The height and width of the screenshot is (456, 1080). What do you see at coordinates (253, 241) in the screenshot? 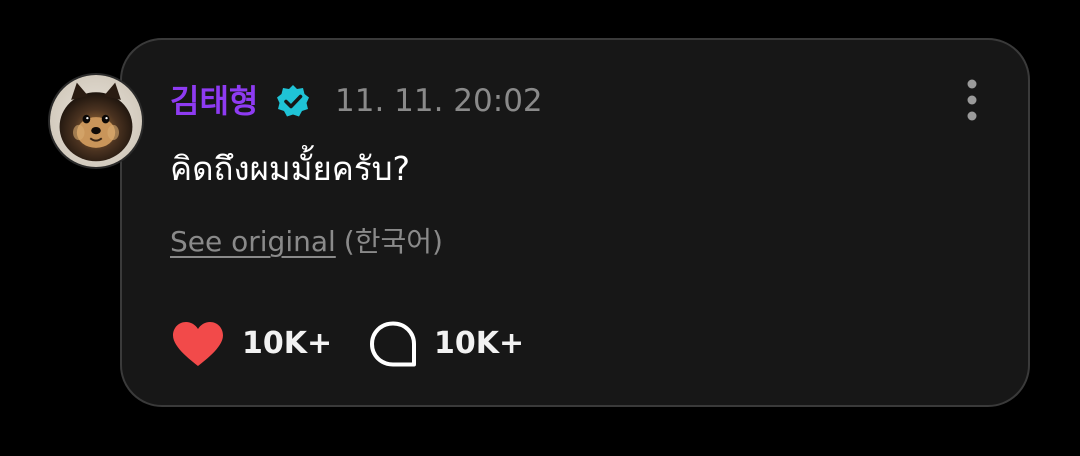
I see `see-original-link: See original` at bounding box center [253, 241].